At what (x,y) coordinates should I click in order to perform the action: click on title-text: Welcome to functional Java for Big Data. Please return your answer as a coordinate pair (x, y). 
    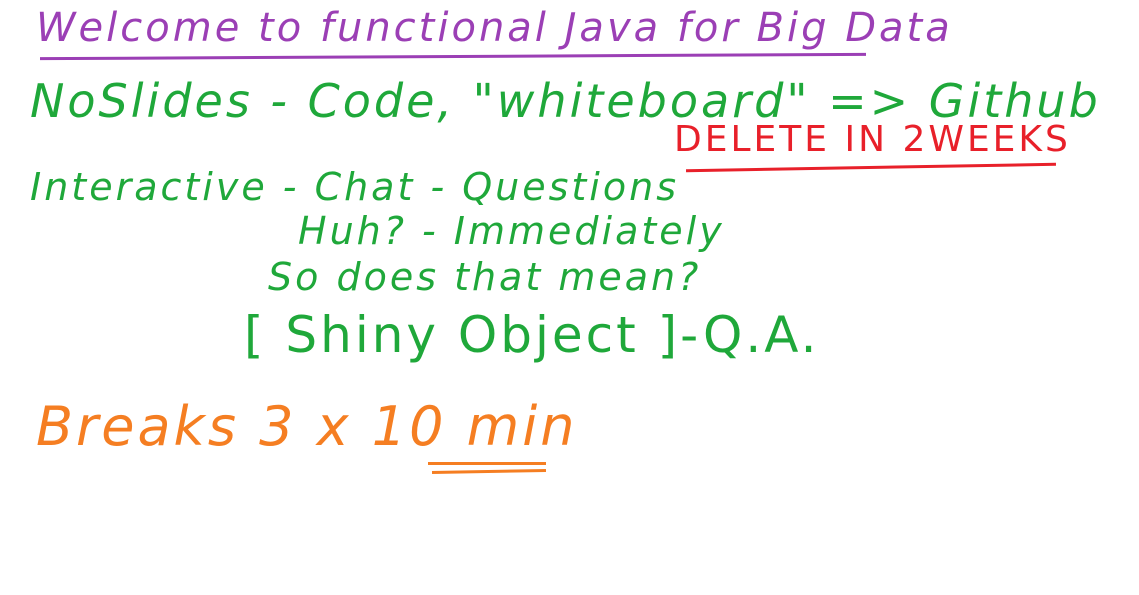
    Looking at the image, I should click on (494, 28).